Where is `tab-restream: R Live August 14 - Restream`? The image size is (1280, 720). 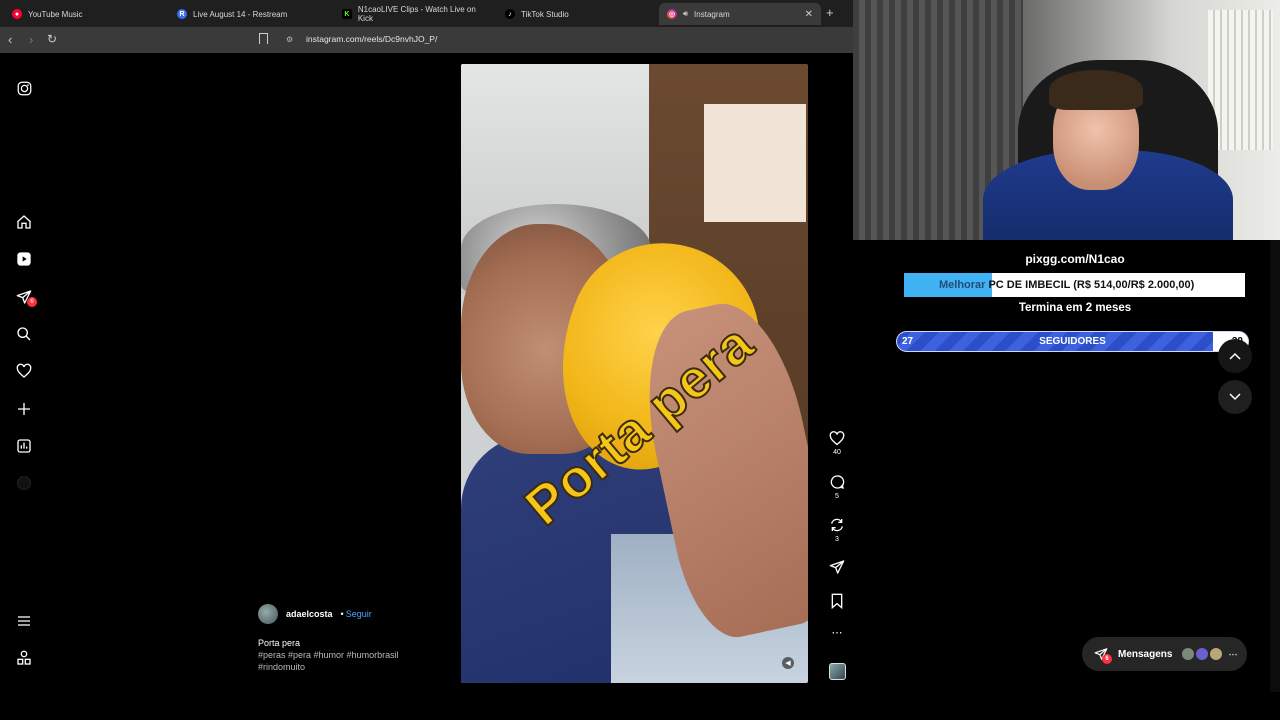 tab-restream: R Live August 14 - Restream is located at coordinates (251, 14).